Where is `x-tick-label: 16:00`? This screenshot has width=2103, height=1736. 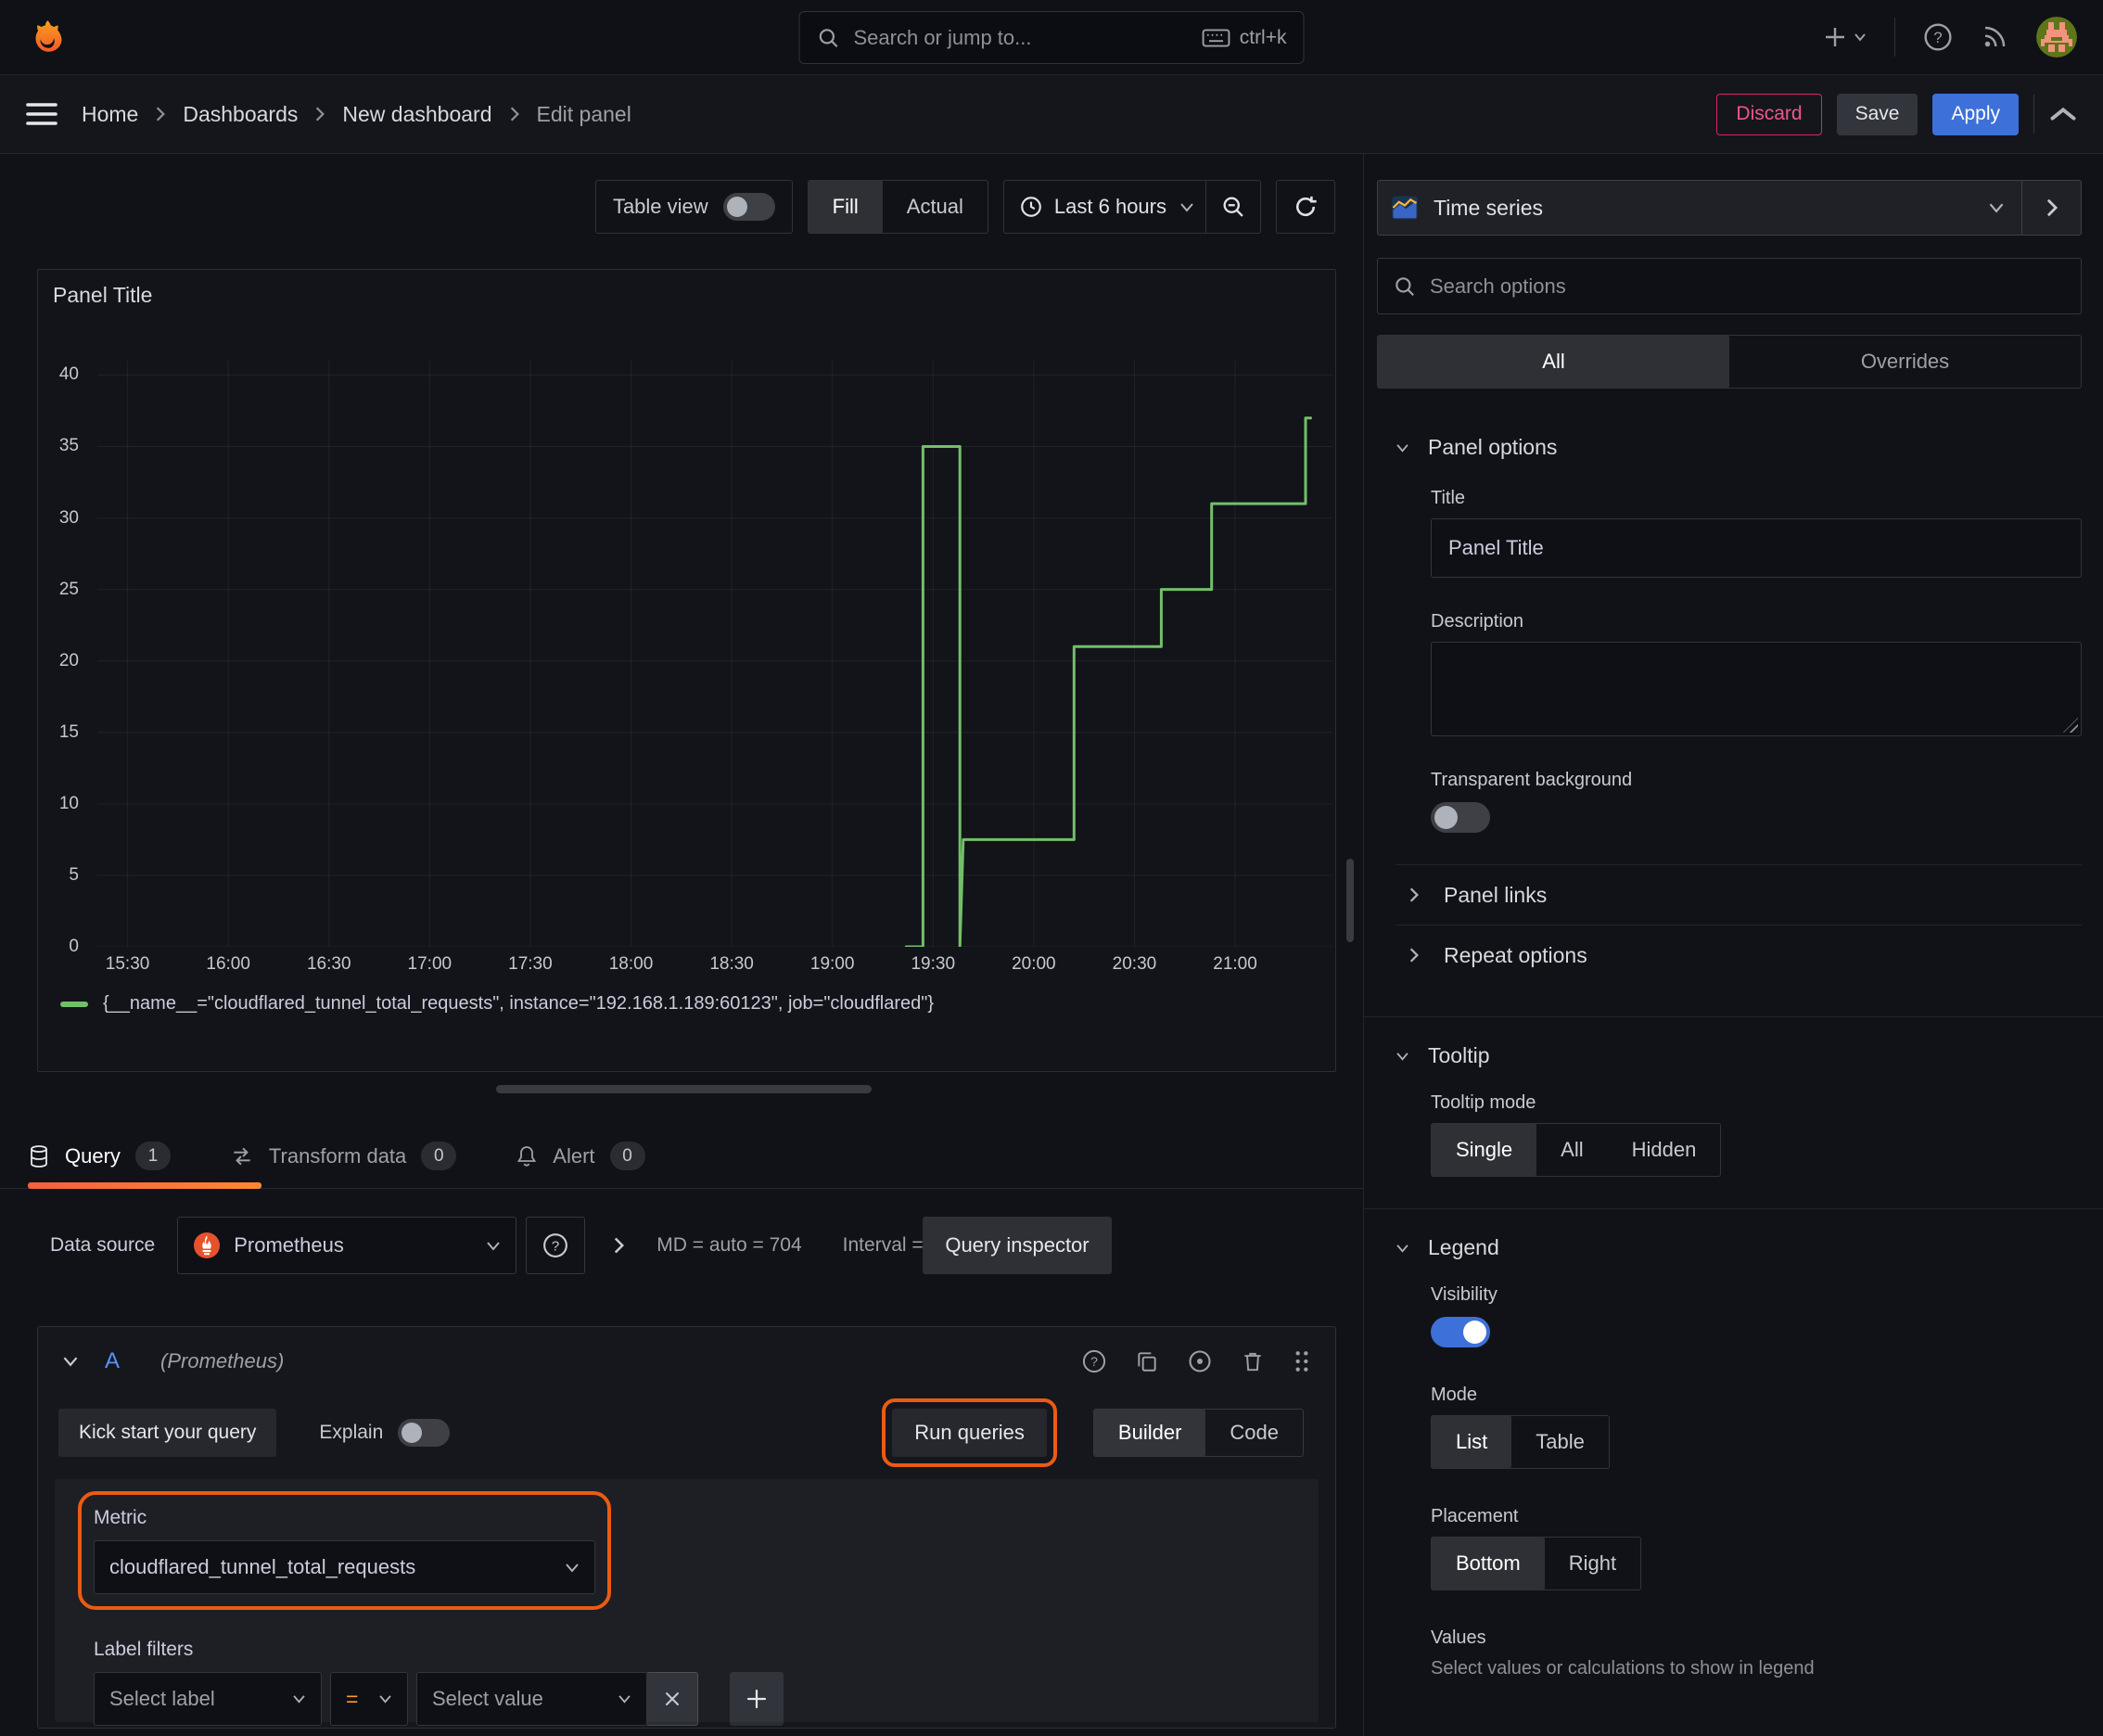
x-tick-label: 16:00 is located at coordinates (228, 964).